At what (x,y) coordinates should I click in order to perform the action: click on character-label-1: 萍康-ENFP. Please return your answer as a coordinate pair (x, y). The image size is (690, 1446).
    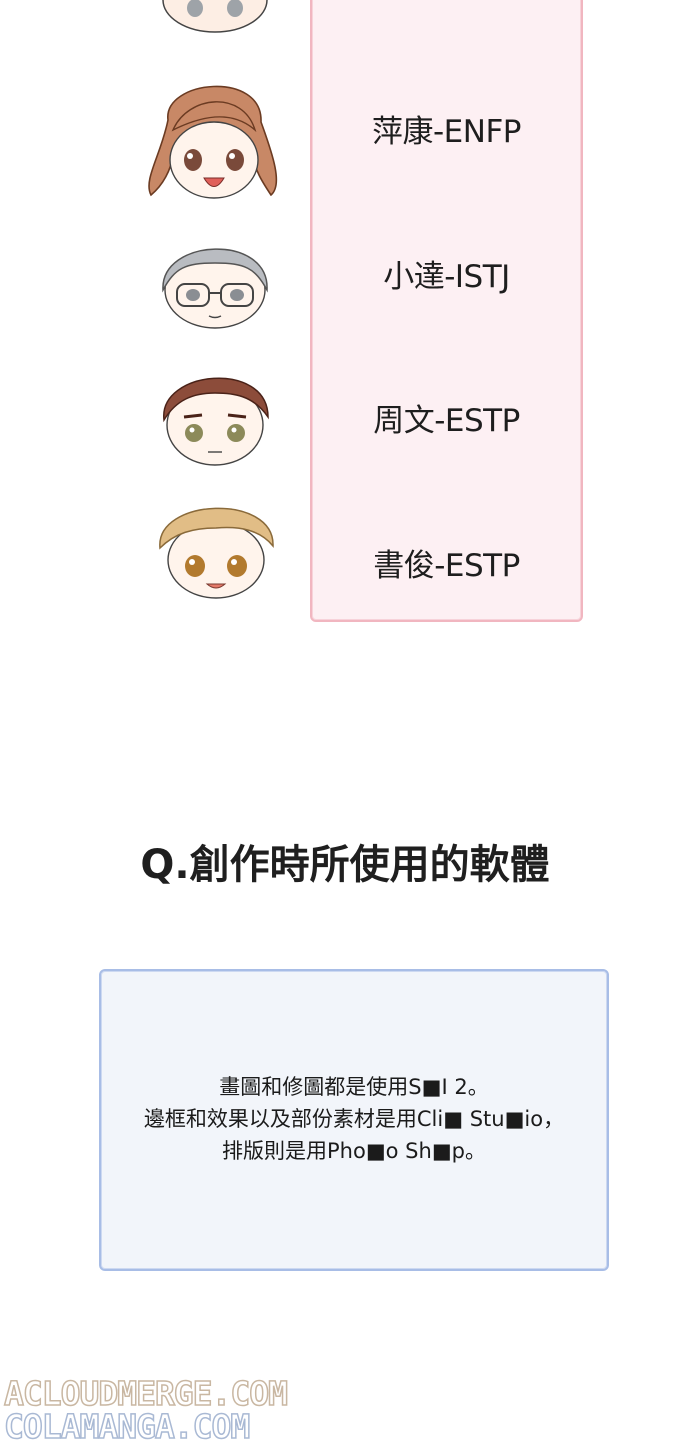
    Looking at the image, I should click on (447, 132).